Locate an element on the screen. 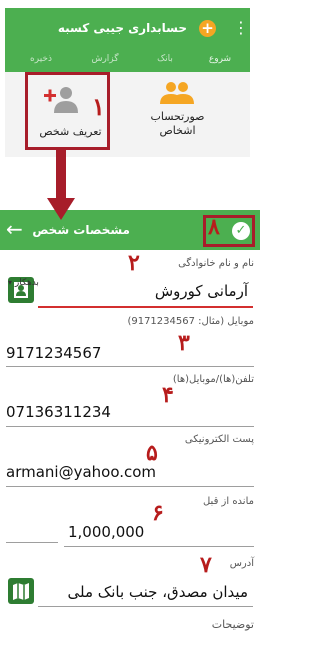 The image size is (320, 653). balance-type-select: ▾ بدهکار is located at coordinates (23, 283).